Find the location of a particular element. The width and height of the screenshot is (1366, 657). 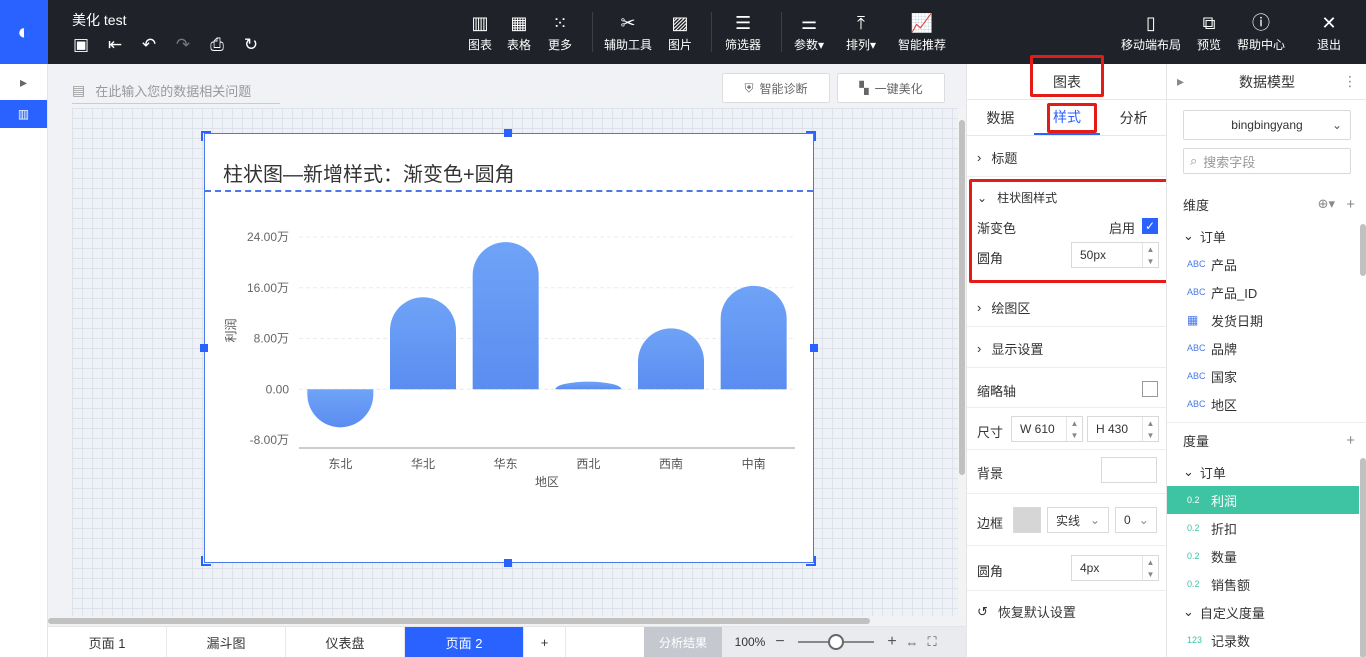

radius-stepper: ▲ ▼ is located at coordinates (1150, 255).